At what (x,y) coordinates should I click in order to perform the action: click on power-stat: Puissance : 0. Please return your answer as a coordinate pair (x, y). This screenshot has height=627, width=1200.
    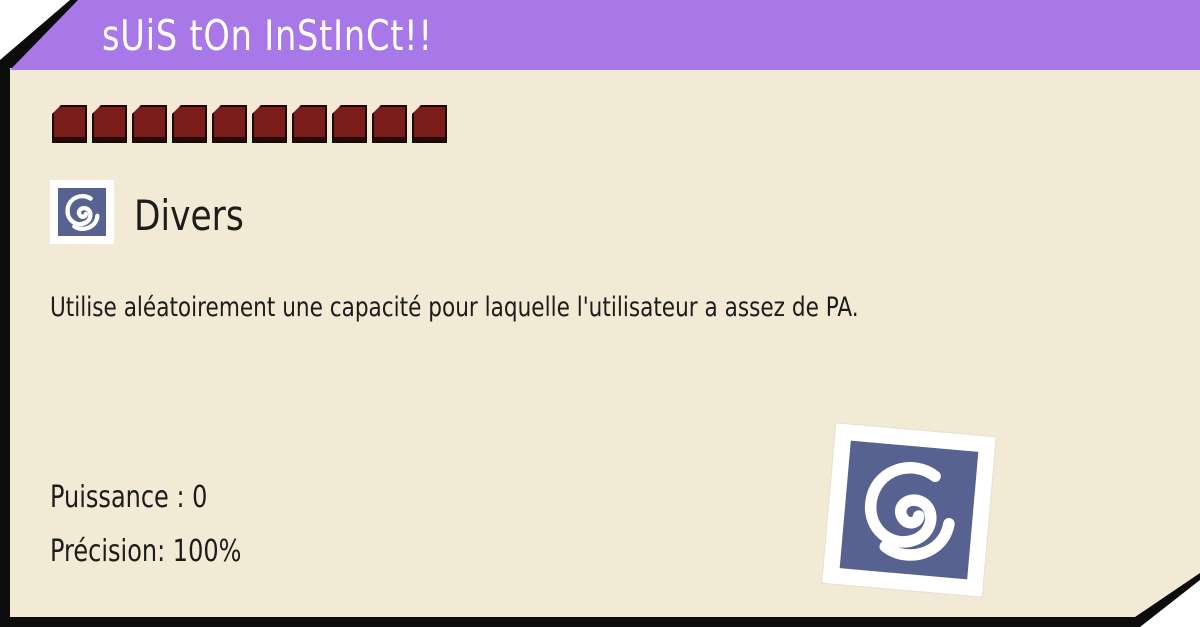
    Looking at the image, I should click on (129, 497).